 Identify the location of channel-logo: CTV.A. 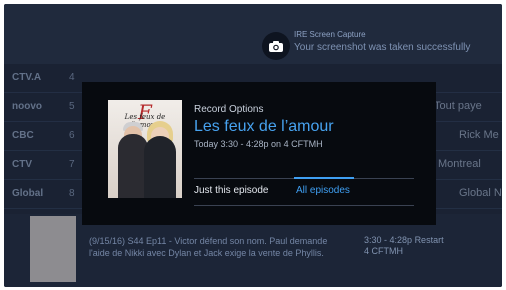
(27, 77).